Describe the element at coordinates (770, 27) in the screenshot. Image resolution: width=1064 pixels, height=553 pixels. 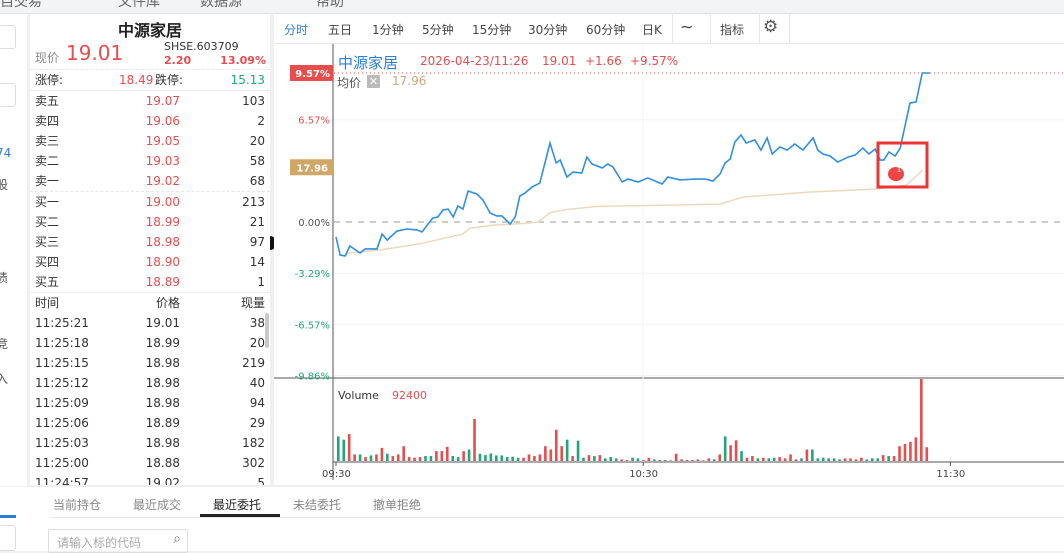
I see `settings-gear-icon: ⚙` at that location.